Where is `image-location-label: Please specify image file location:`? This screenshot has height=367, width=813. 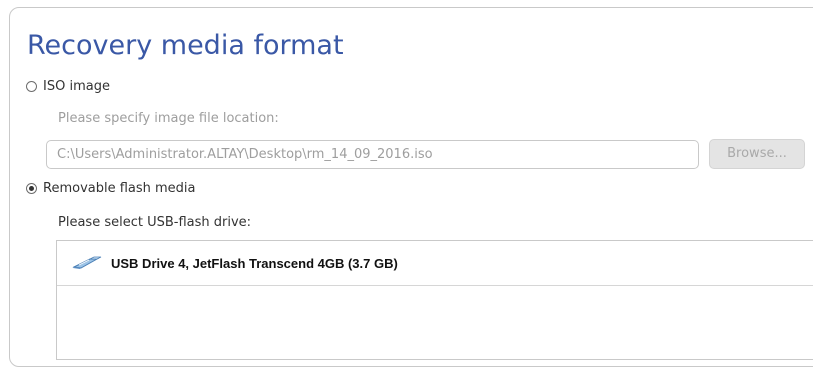
image-location-label: Please specify image file location: is located at coordinates (168, 118).